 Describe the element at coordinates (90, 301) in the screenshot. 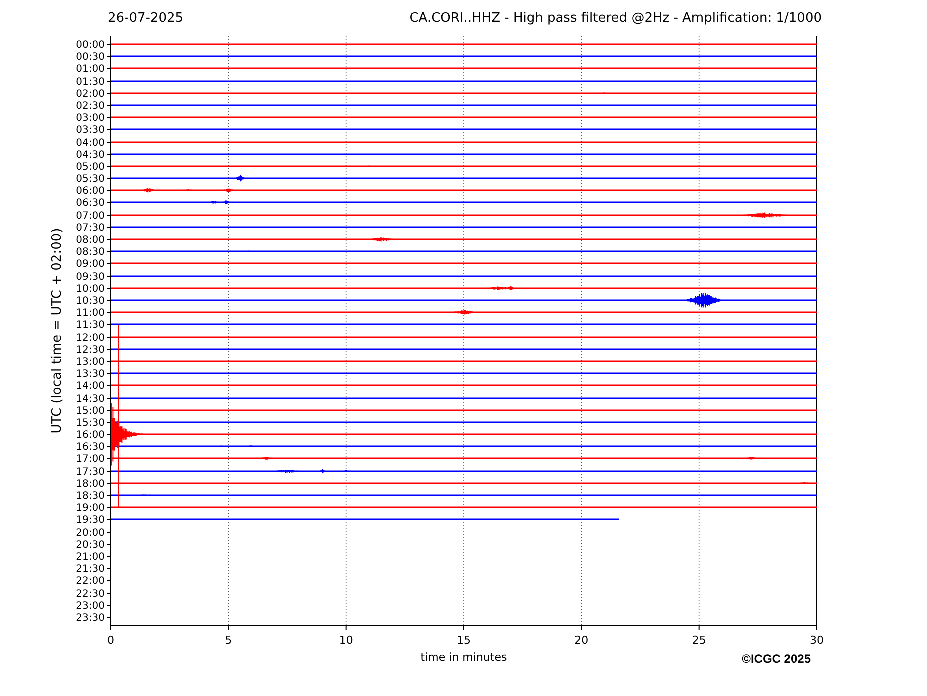

I see `time-label: 10:30` at that location.